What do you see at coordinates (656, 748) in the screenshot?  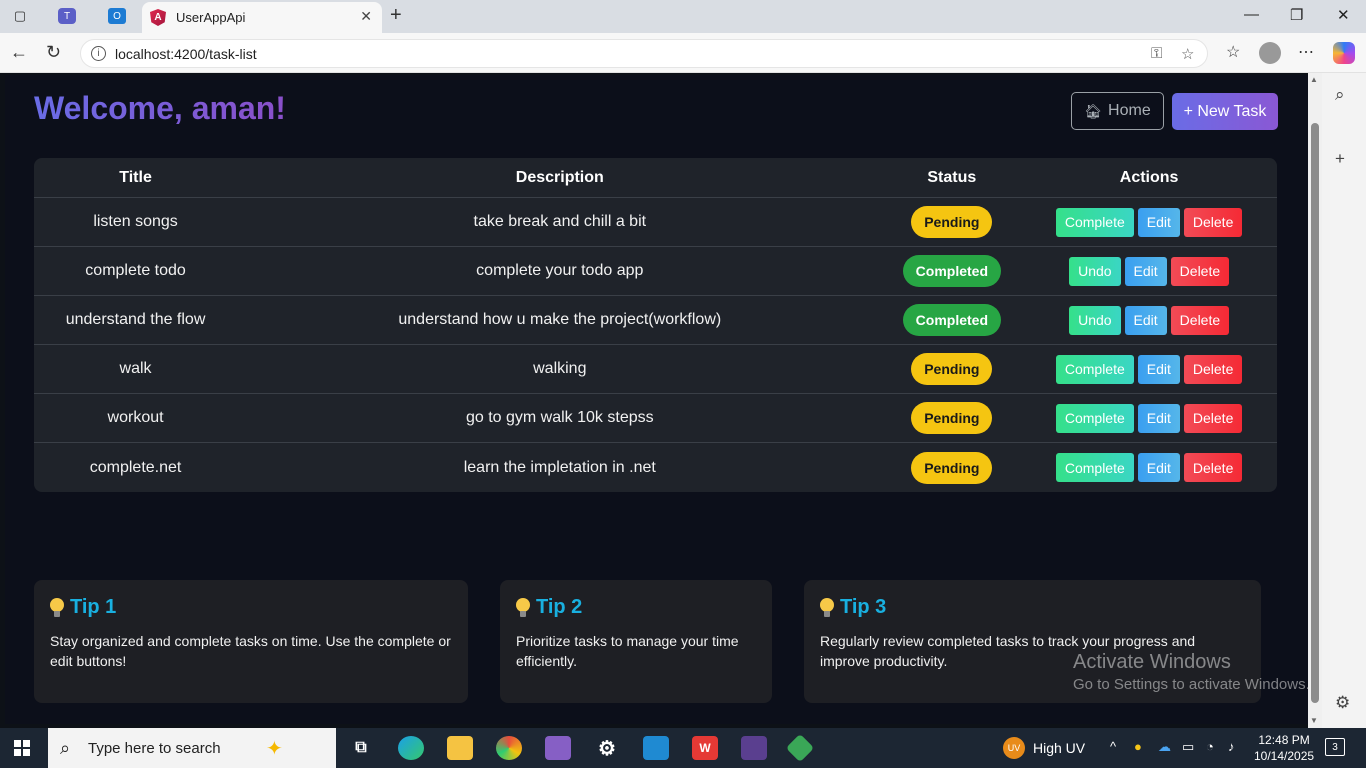 I see `vscode-icon` at bounding box center [656, 748].